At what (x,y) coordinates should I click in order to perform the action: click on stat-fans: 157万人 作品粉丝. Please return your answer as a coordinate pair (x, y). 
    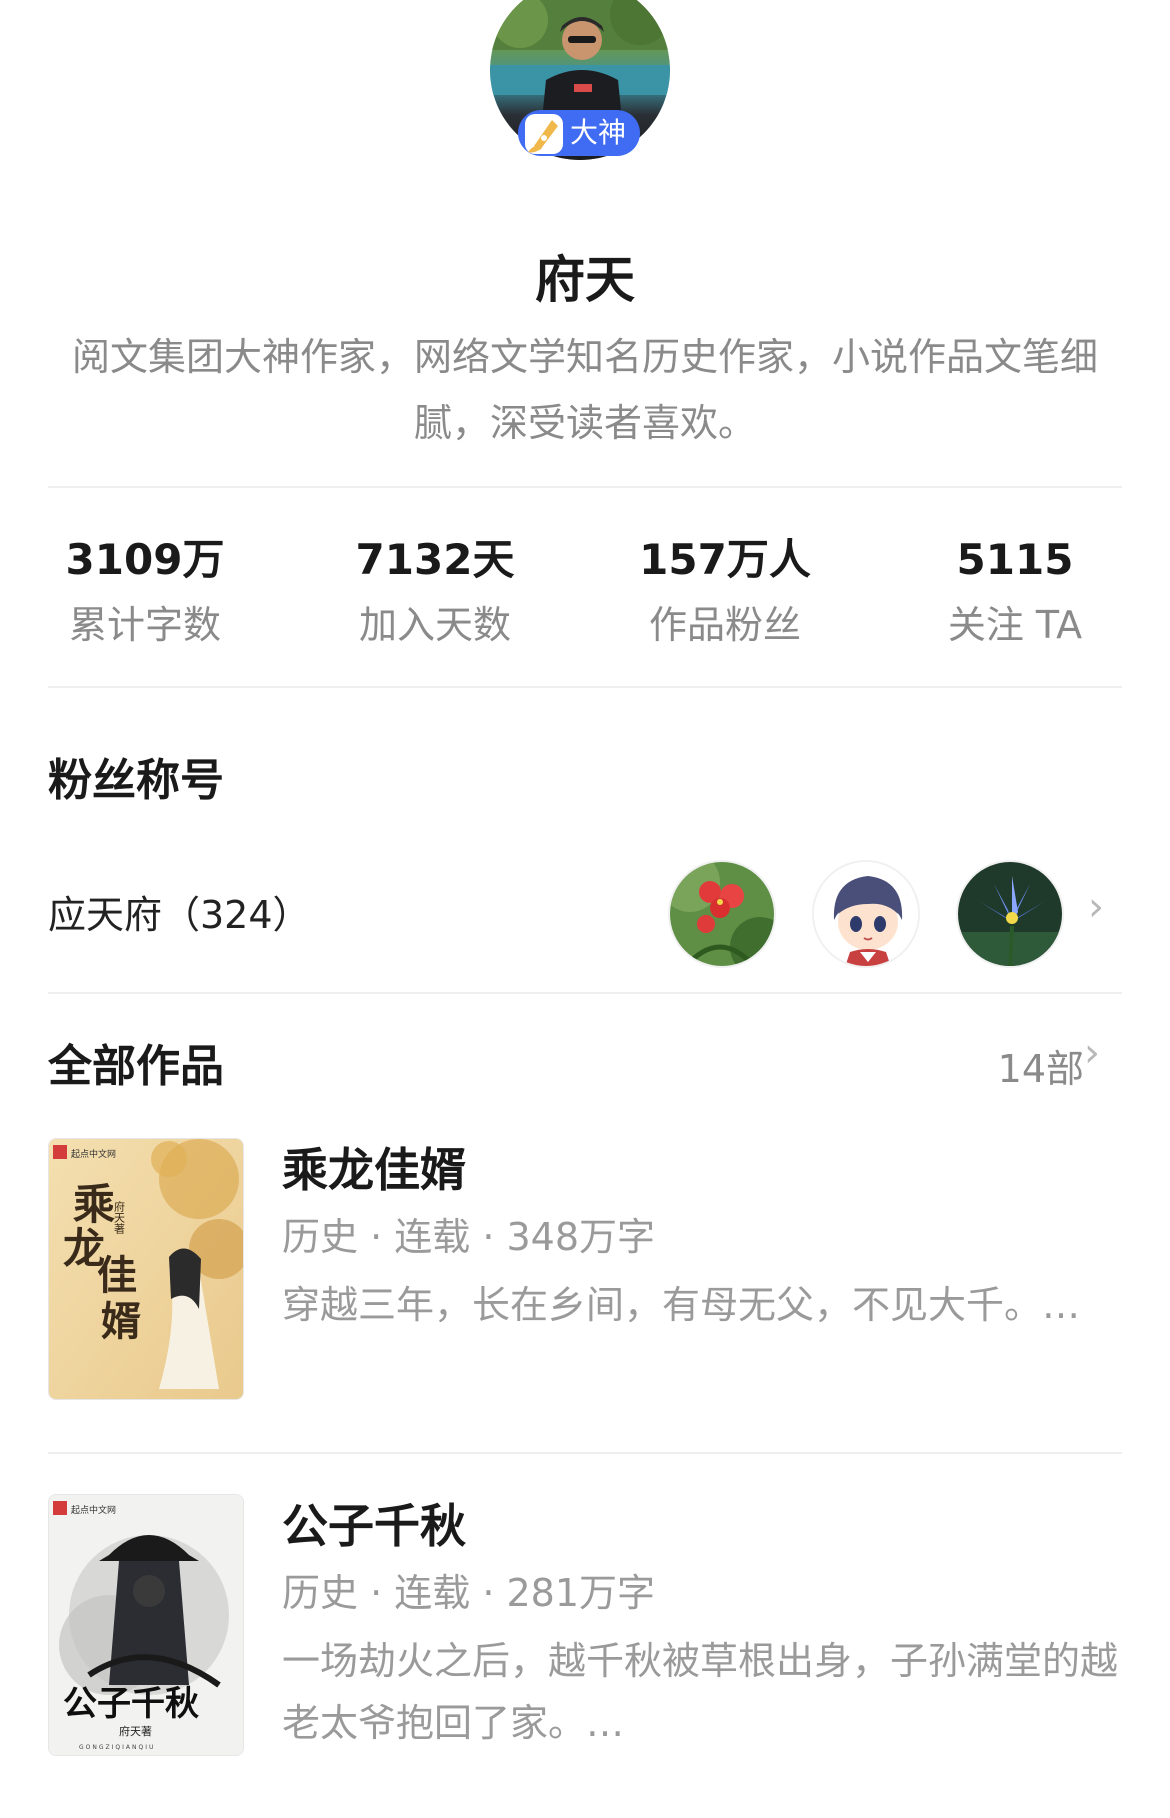
    Looking at the image, I should click on (725, 595).